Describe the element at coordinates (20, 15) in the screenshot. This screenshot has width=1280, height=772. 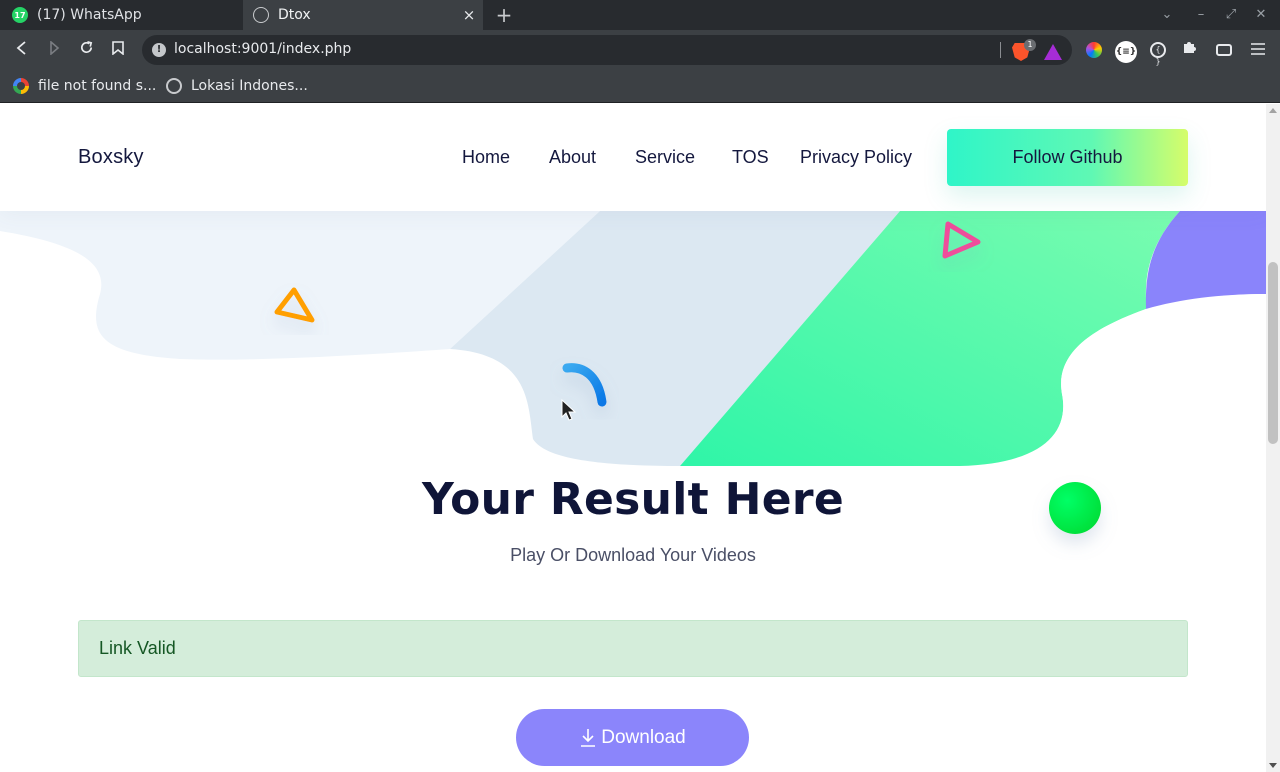
I see `whatsapp-icon: 17` at that location.